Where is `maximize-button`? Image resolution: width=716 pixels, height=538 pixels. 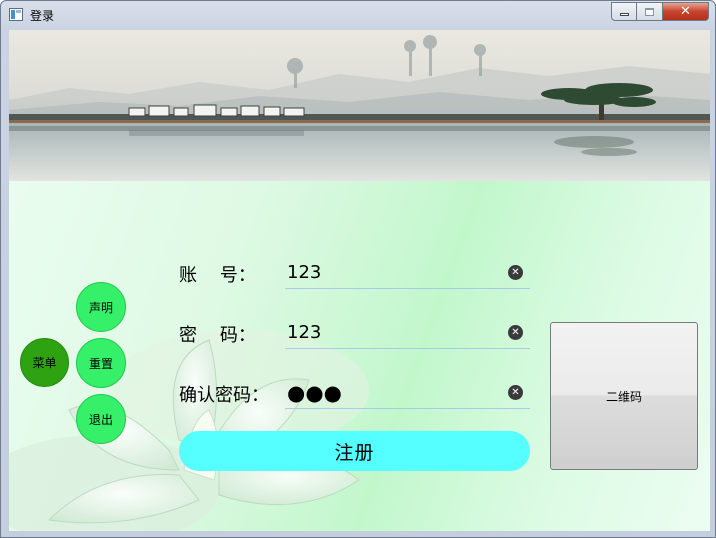
maximize-button is located at coordinates (650, 11).